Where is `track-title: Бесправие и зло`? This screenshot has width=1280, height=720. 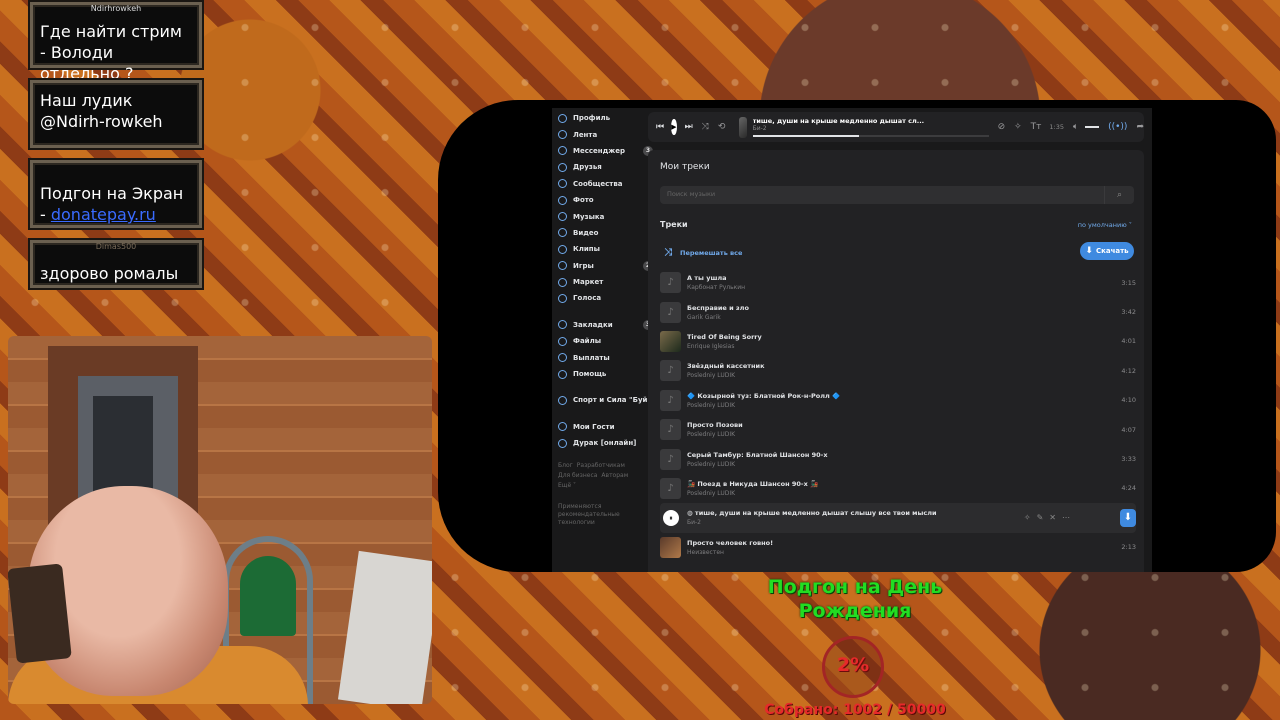
track-title: Бесправие и зло is located at coordinates (911, 308).